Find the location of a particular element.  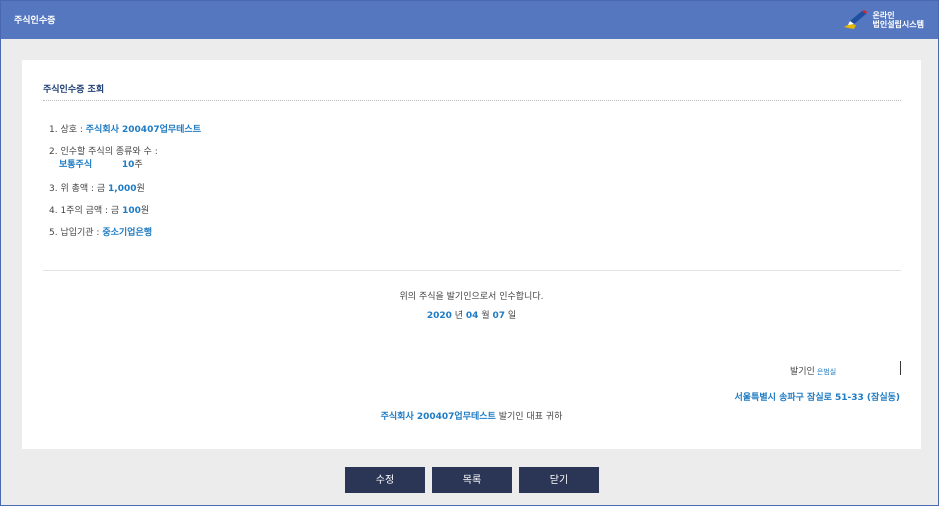

issuer: 발기인 은범실 is located at coordinates (813, 370).